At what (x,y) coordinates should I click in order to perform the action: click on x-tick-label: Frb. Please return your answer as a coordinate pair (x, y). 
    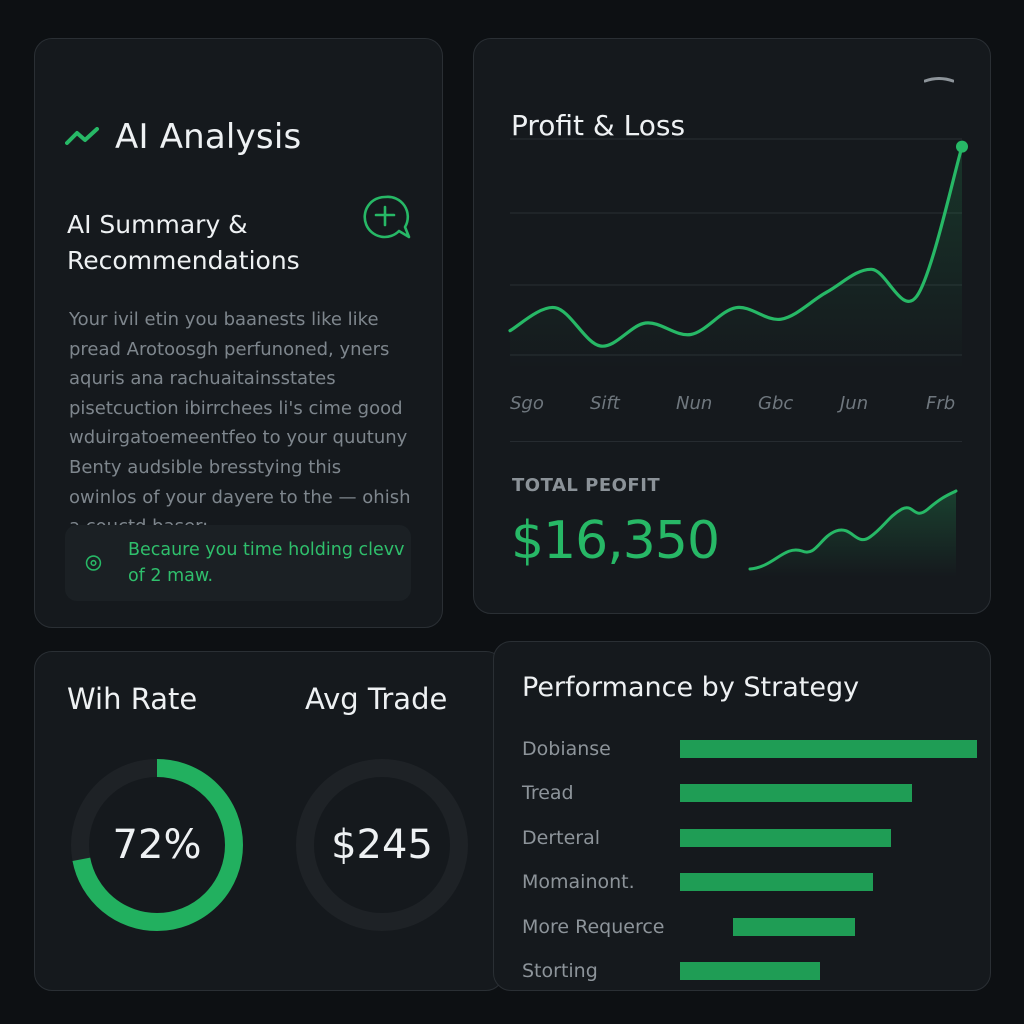
    Looking at the image, I should click on (941, 403).